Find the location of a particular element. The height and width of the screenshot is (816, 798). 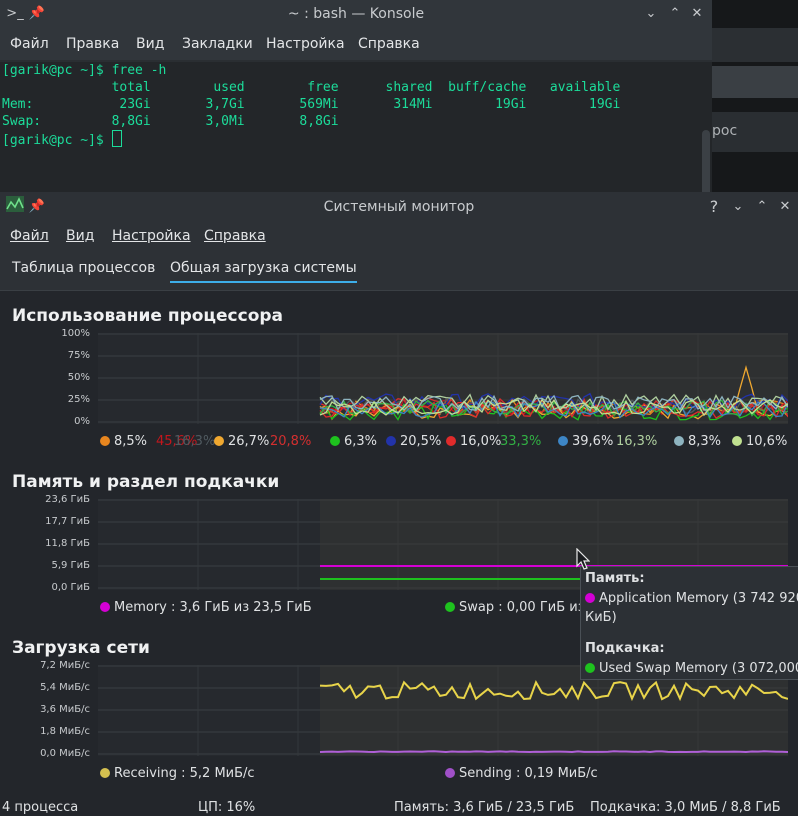

background-window-text: рос is located at coordinates (725, 131).